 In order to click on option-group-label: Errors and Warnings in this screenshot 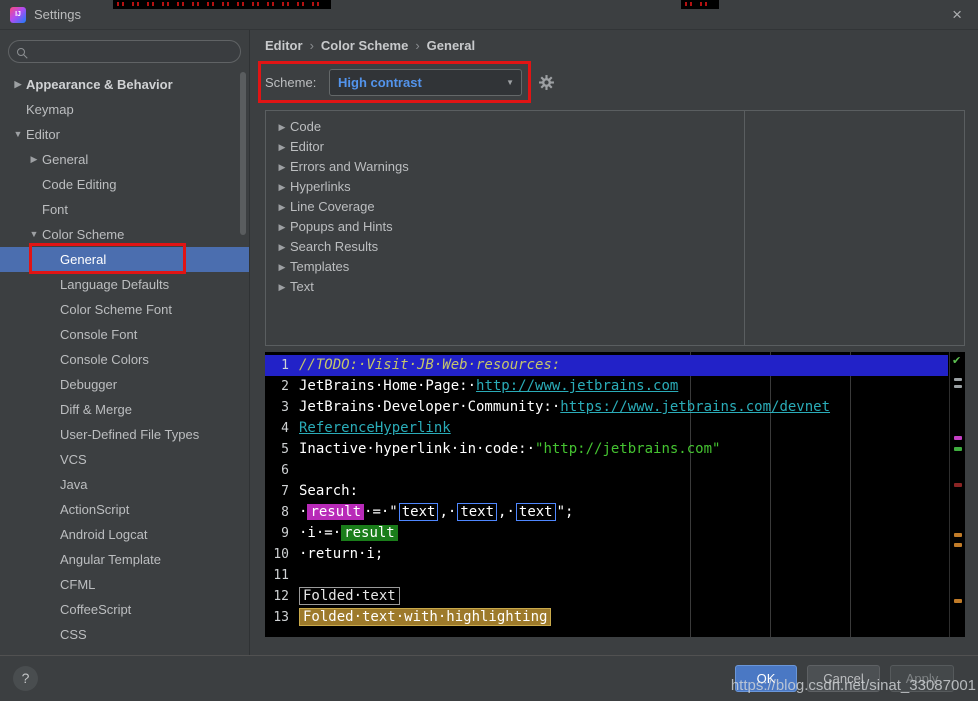, I will do `click(349, 166)`.